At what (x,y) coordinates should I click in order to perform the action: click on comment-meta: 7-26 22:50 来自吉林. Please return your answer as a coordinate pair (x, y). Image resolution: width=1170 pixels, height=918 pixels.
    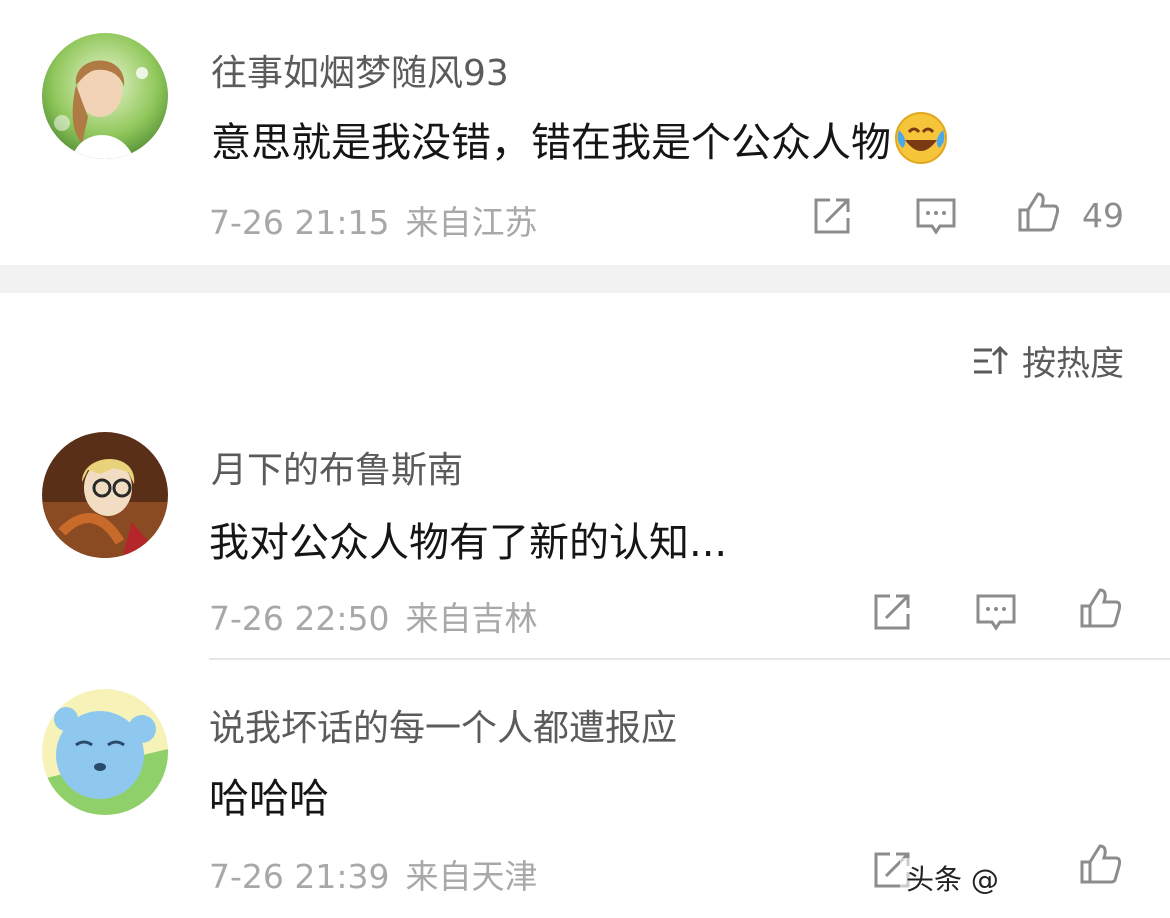
    Looking at the image, I should click on (373, 616).